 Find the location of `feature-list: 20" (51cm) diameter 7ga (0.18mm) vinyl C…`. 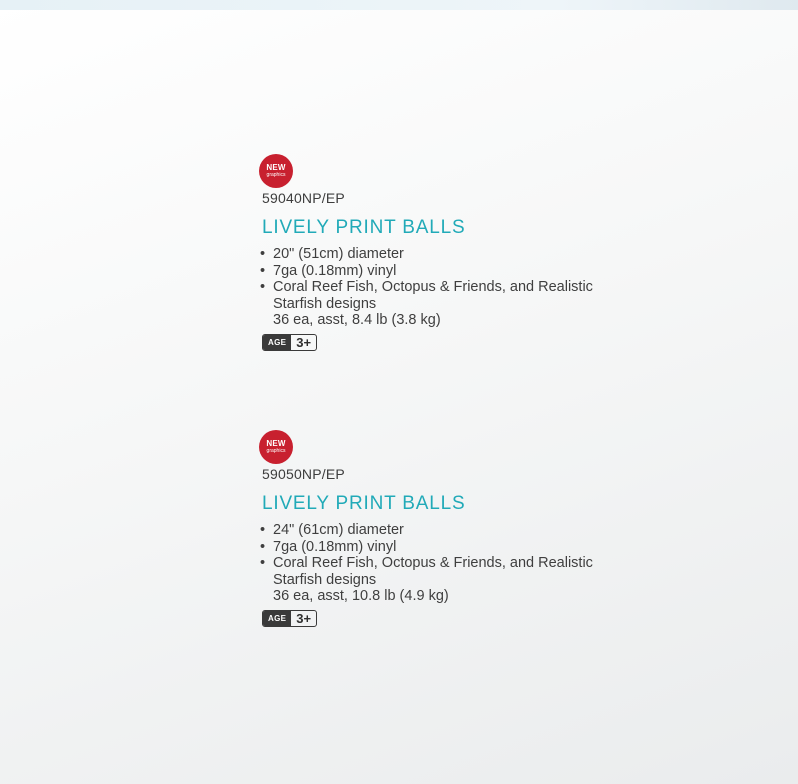

feature-list: 20" (51cm) diameter 7ga (0.18mm) vinyl C… is located at coordinates (439, 279).